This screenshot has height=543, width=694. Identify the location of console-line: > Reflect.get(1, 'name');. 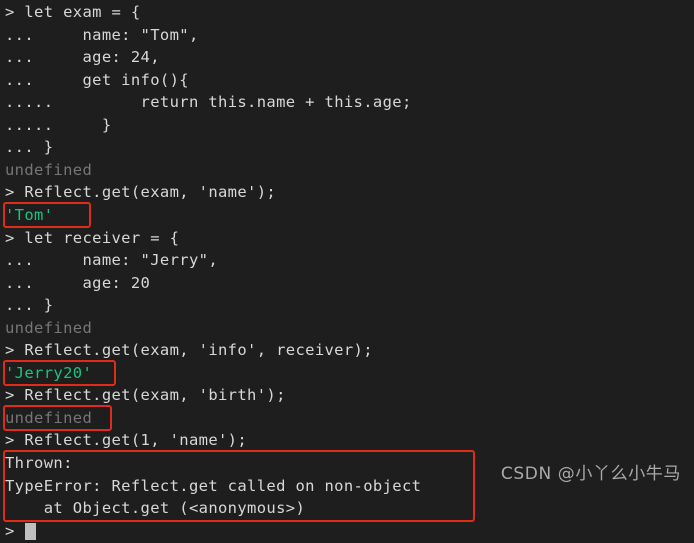
(126, 440).